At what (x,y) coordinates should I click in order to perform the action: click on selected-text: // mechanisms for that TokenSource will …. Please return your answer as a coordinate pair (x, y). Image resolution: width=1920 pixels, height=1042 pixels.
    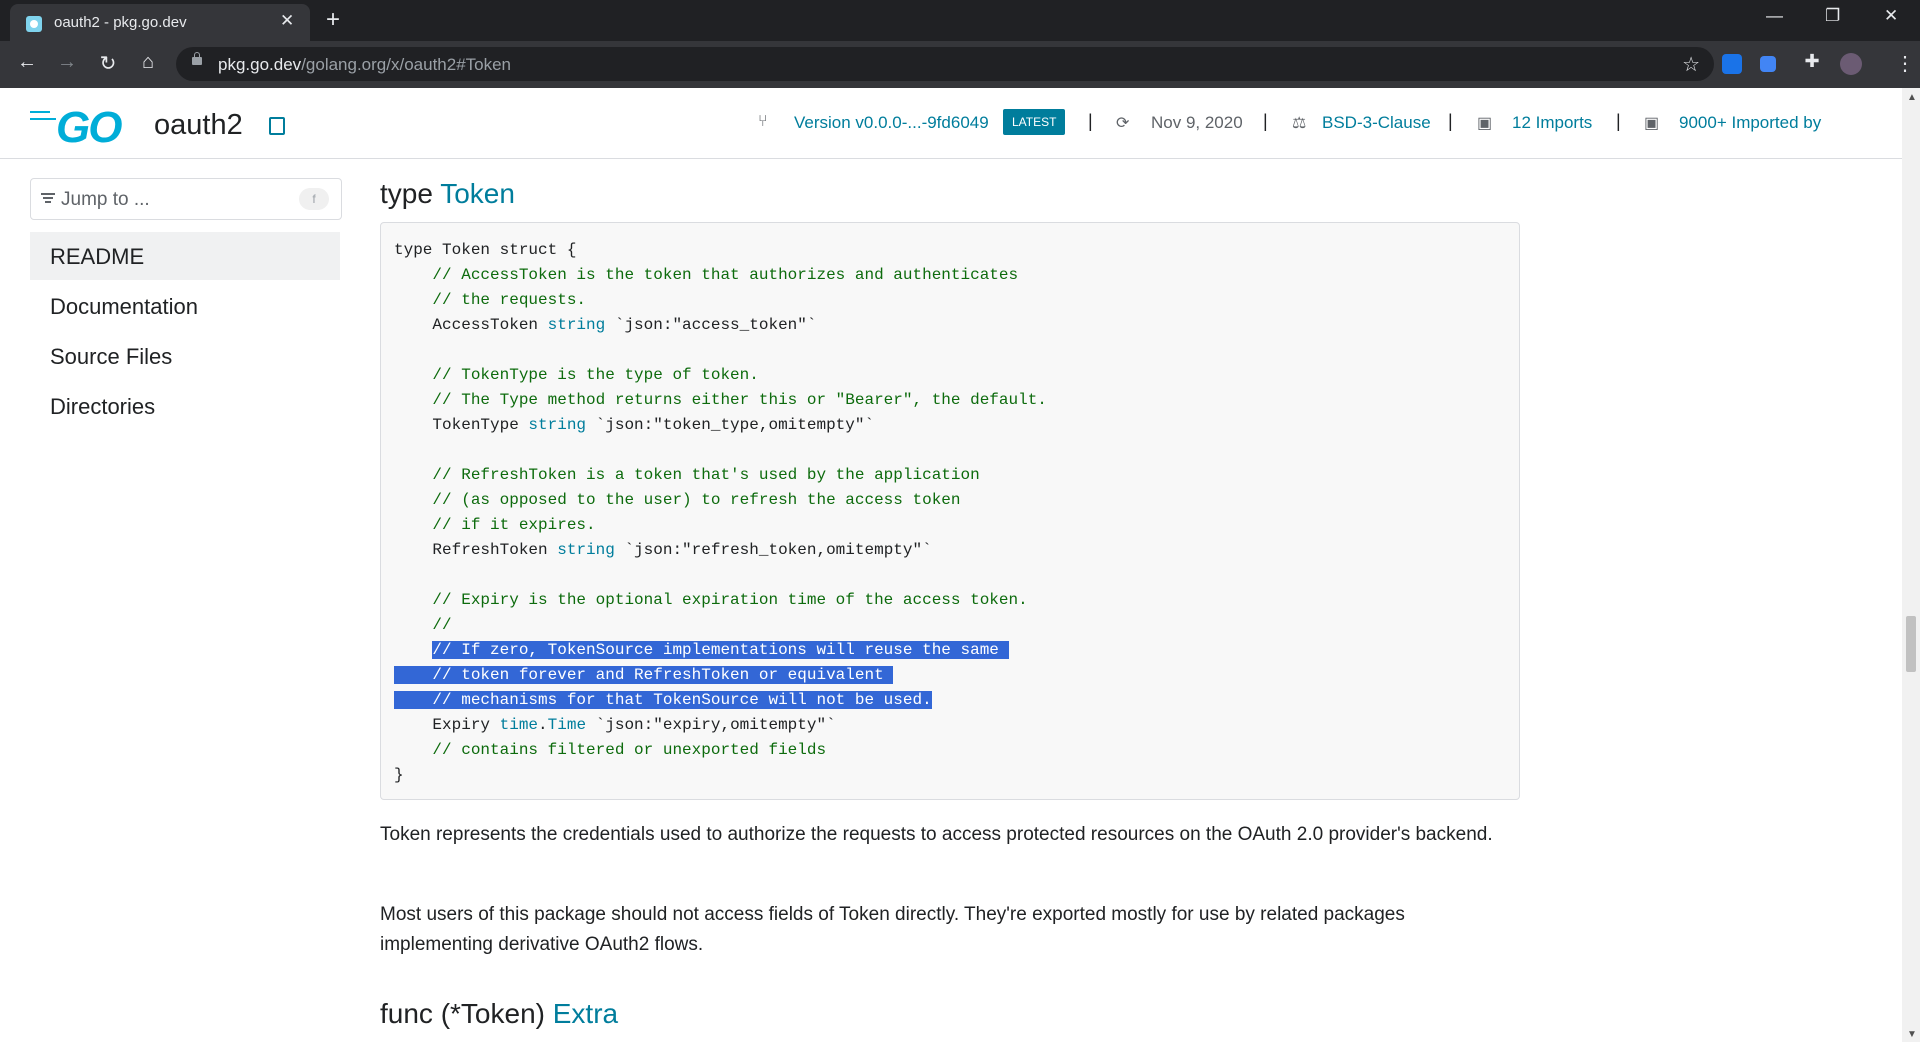
    Looking at the image, I should click on (663, 700).